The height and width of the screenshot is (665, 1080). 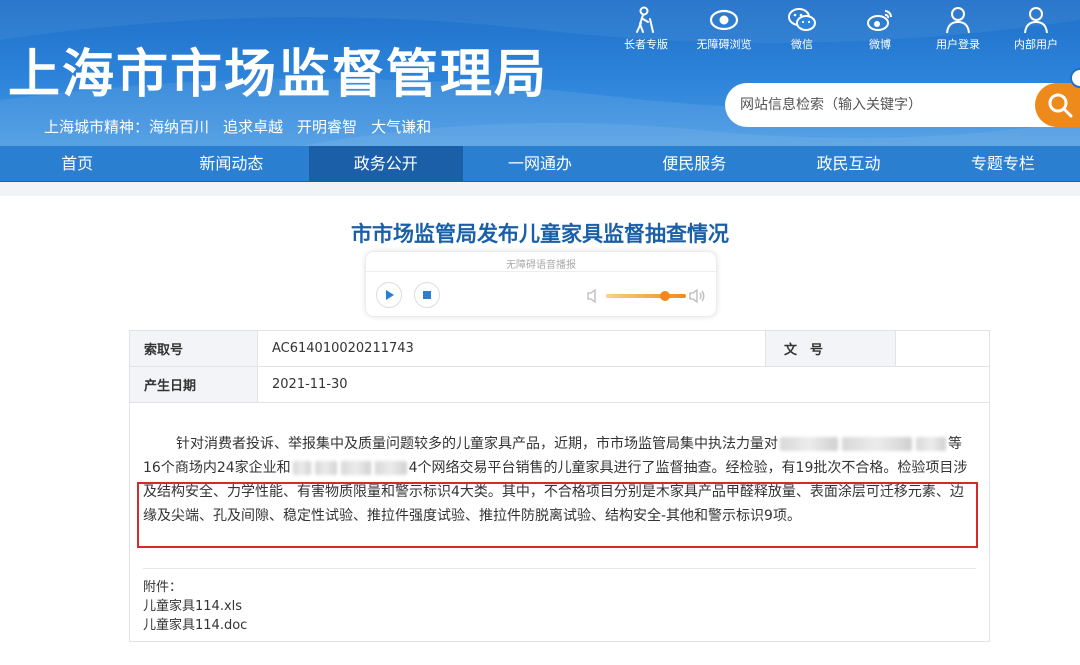 I want to click on site-search, so click(x=890, y=105).